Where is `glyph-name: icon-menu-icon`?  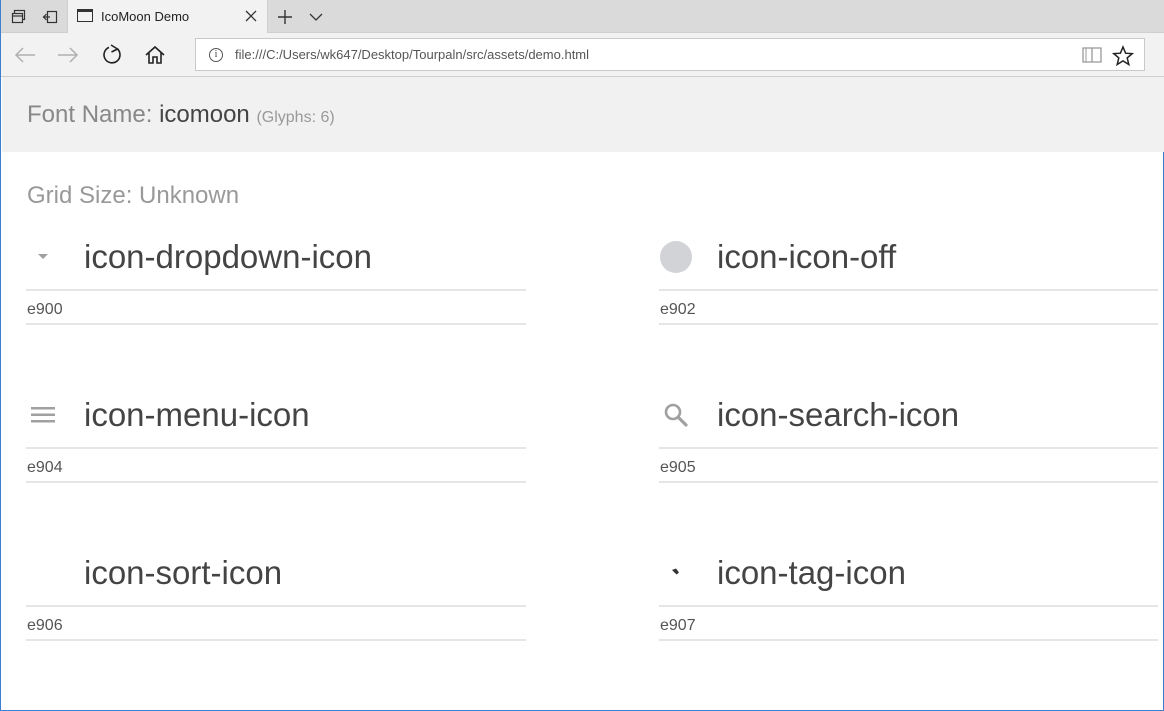
glyph-name: icon-menu-icon is located at coordinates (197, 414).